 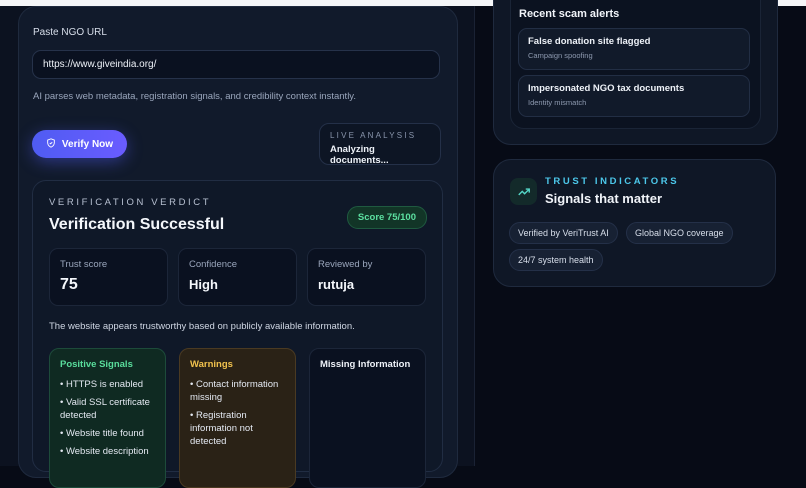 I want to click on stat-confidence: Confidence High, so click(x=237, y=277).